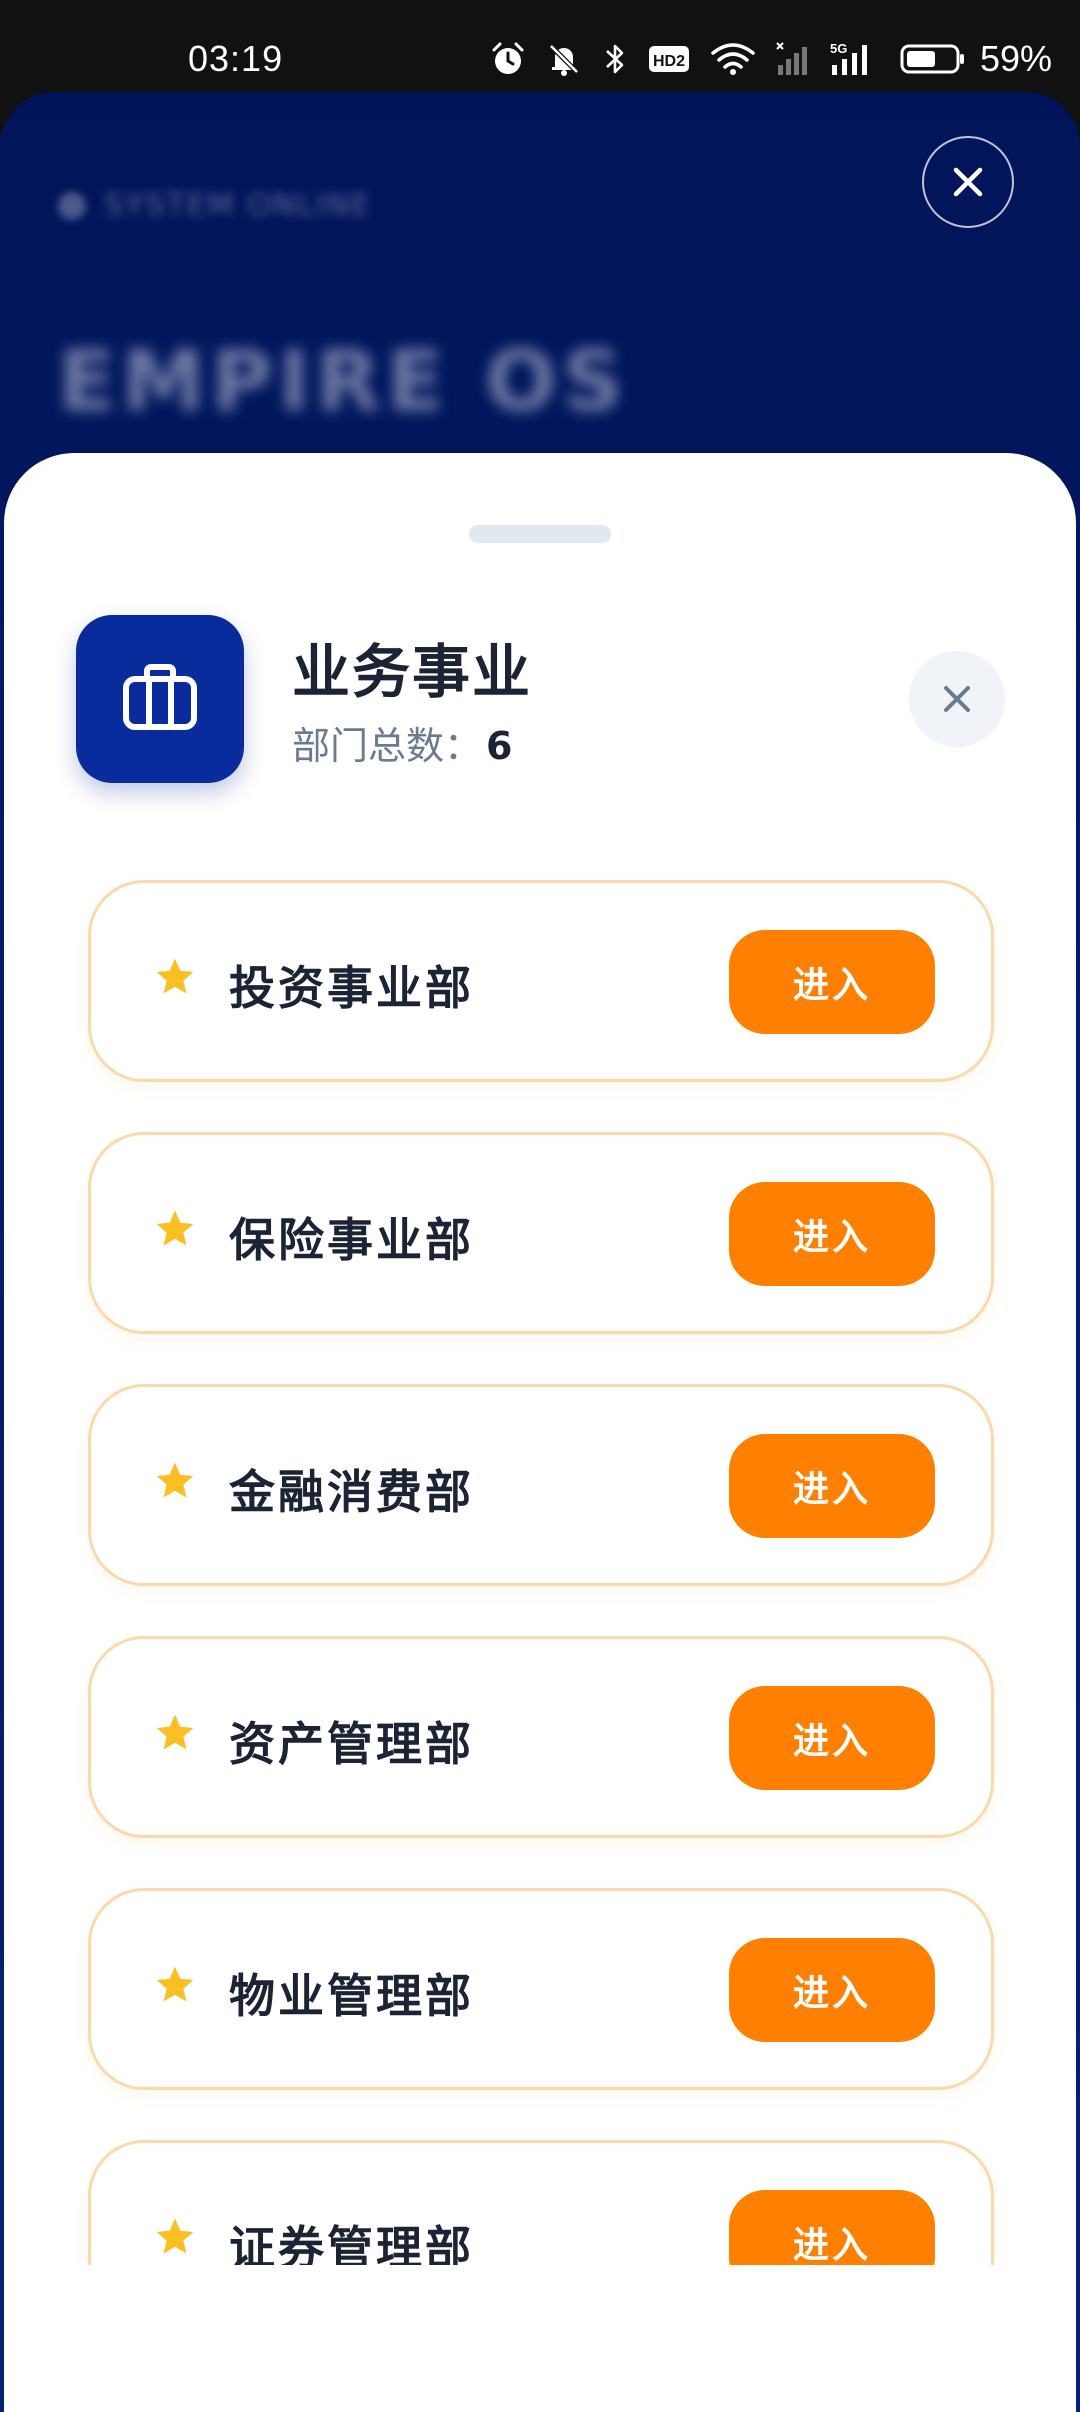 Image resolution: width=1080 pixels, height=2412 pixels. I want to click on department-name: 投资事业部, so click(351, 988).